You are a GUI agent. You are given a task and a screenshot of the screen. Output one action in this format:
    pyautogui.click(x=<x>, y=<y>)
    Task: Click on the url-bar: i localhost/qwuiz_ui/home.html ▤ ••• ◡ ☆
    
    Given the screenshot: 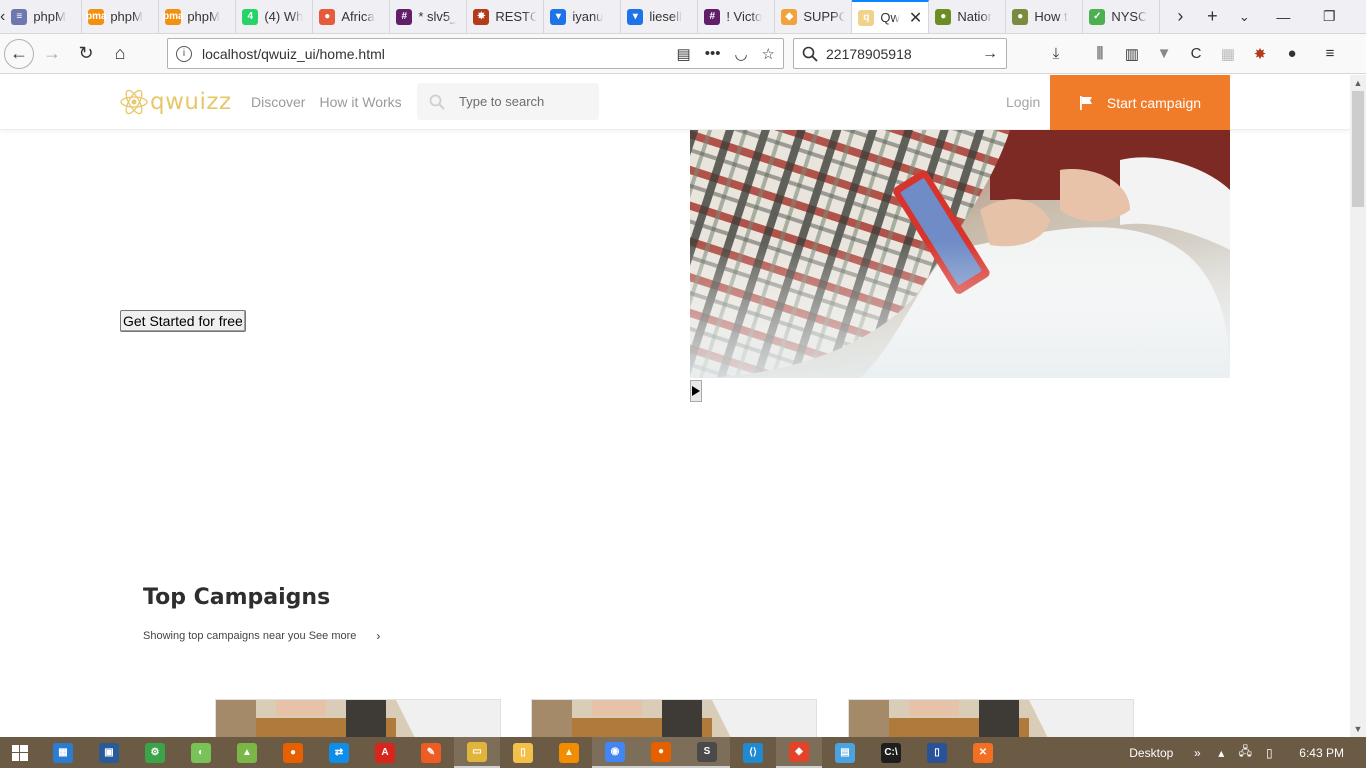 What is the action you would take?
    pyautogui.click(x=475, y=53)
    